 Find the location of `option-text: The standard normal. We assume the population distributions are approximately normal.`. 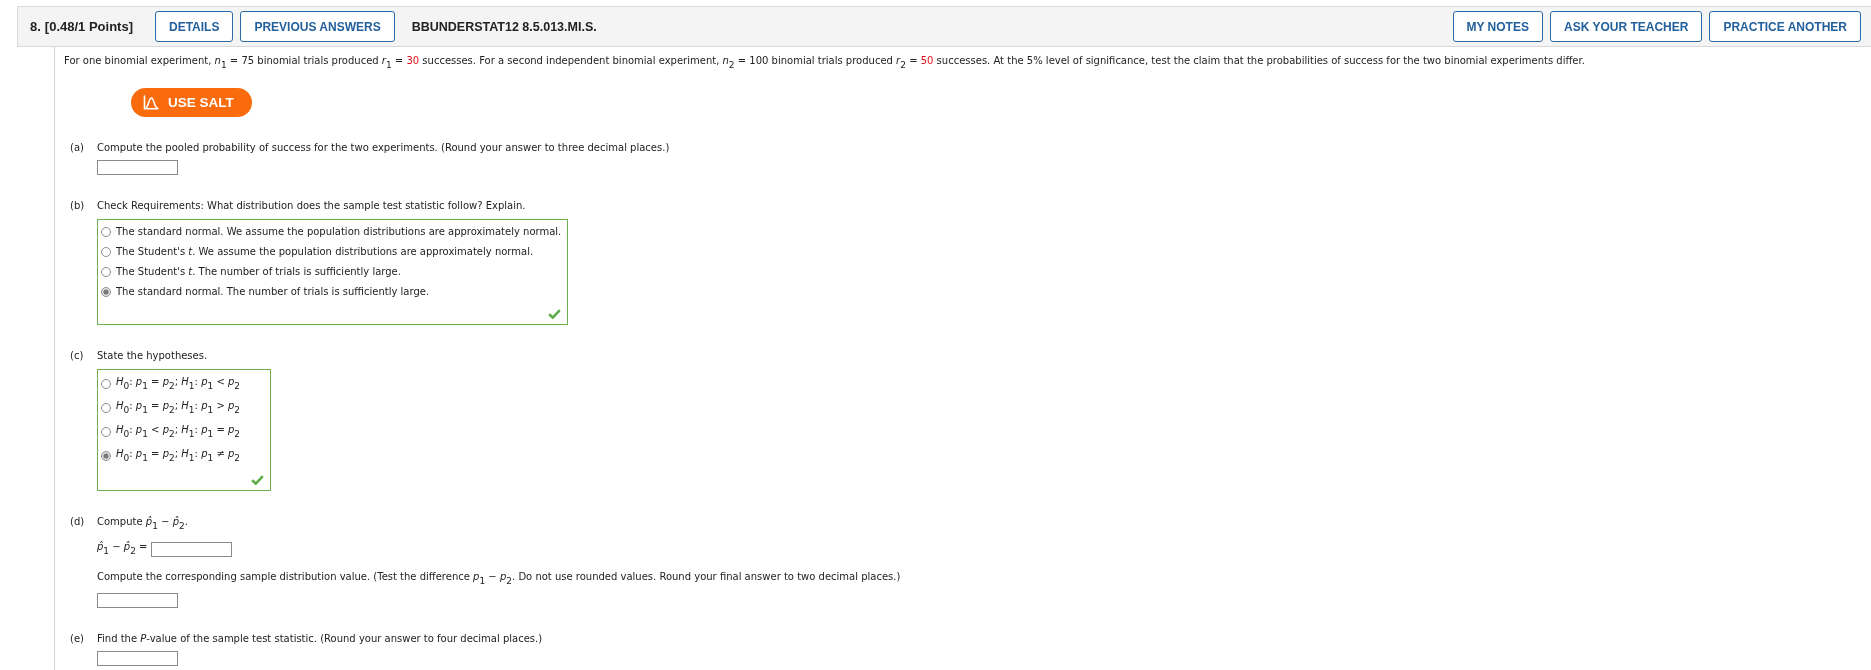

option-text: The standard normal. We assume the population distributions are approximately normal. is located at coordinates (339, 232).